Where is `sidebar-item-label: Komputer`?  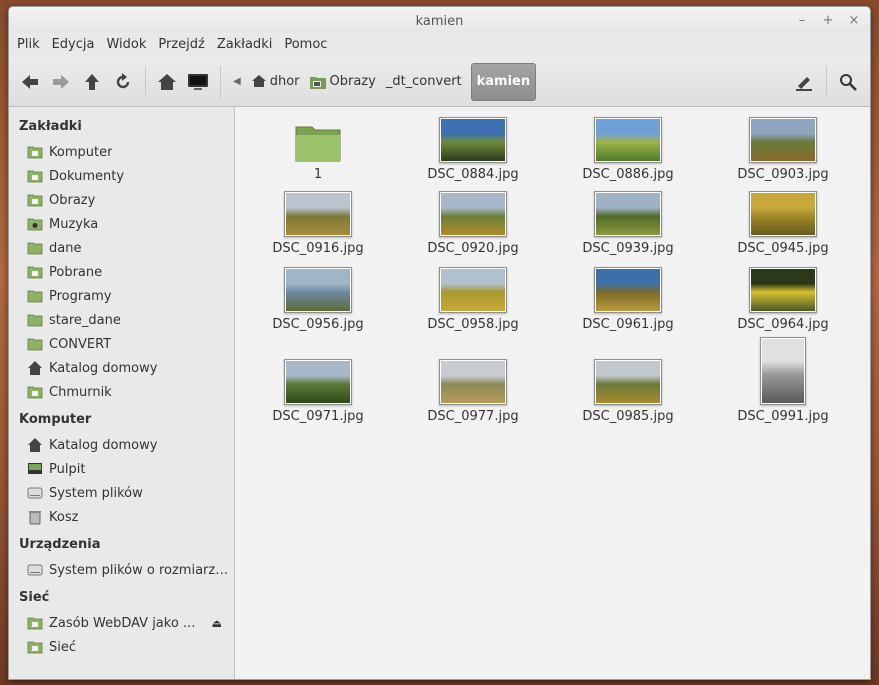 sidebar-item-label: Komputer is located at coordinates (81, 152).